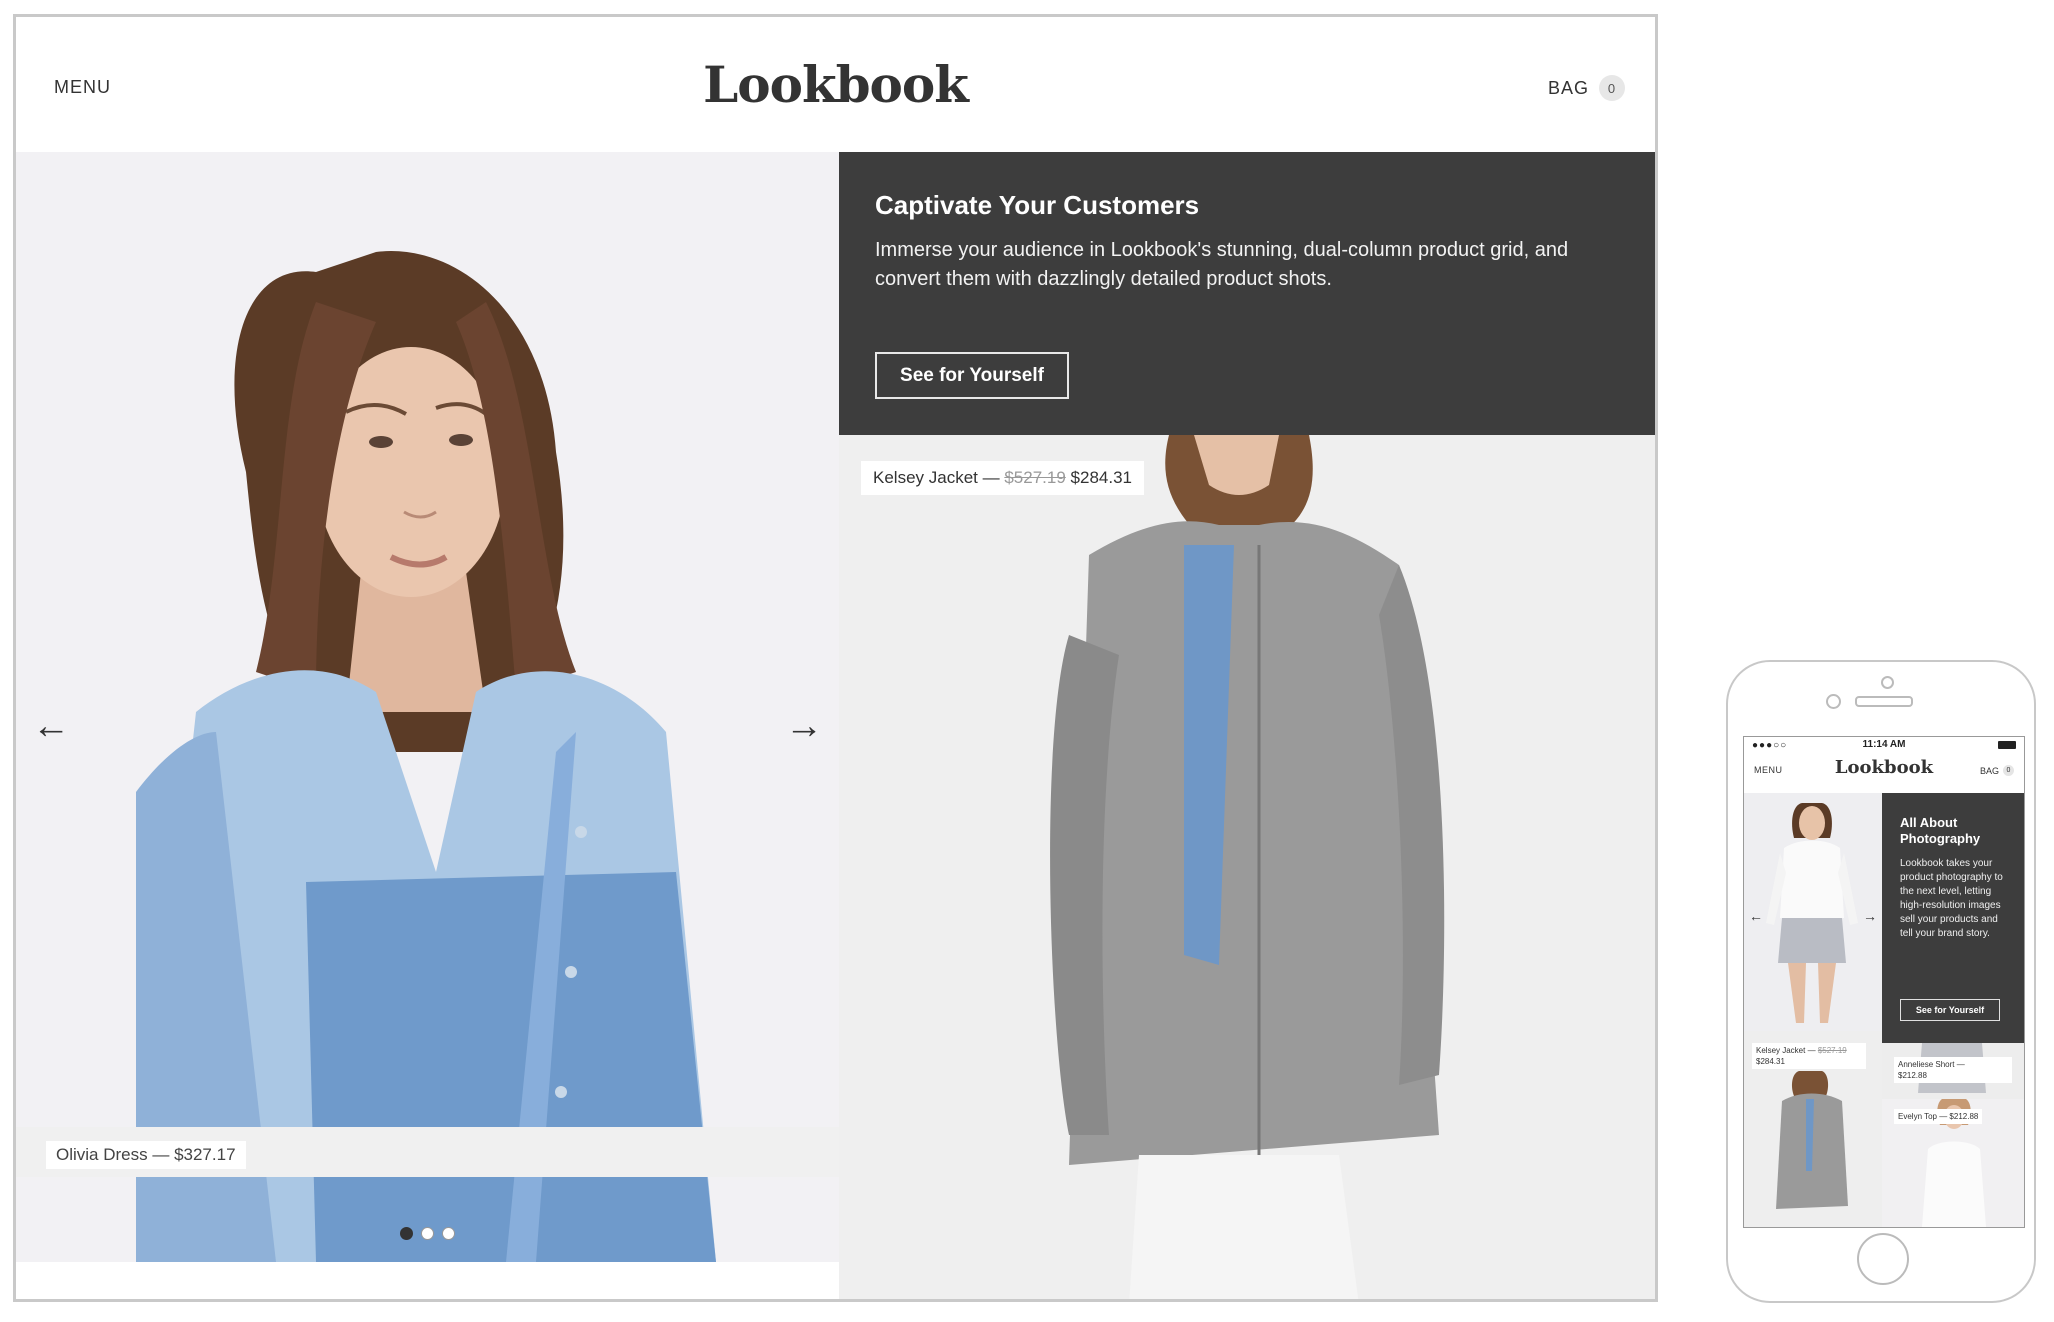 This screenshot has height=1322, width=2054. Describe the element at coordinates (1813, 1129) in the screenshot. I see `phone-product-card-kelsey-jacket: Kelsey Jacket — $527.19 $284.31` at that location.